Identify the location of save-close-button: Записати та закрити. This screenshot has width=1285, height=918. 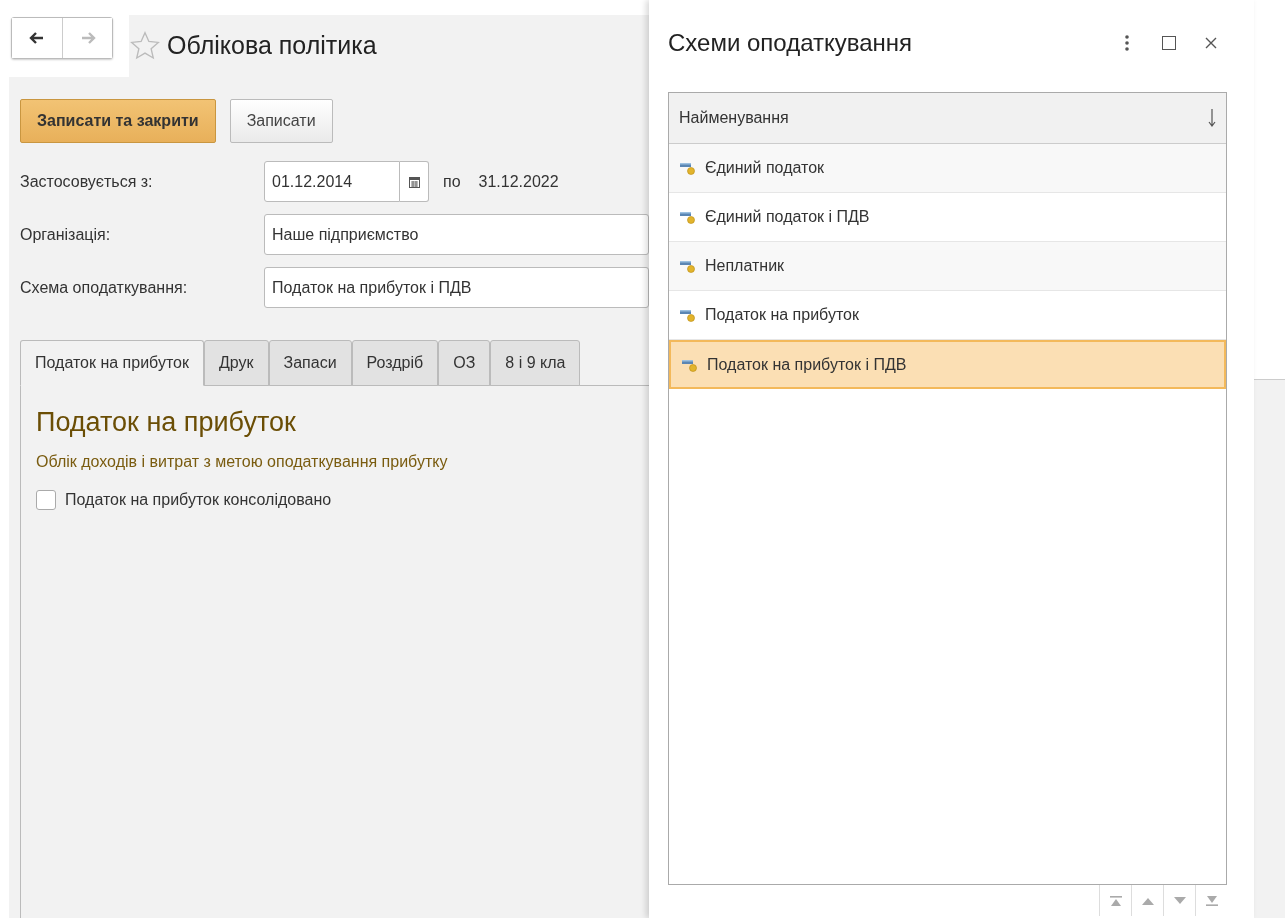
(118, 121).